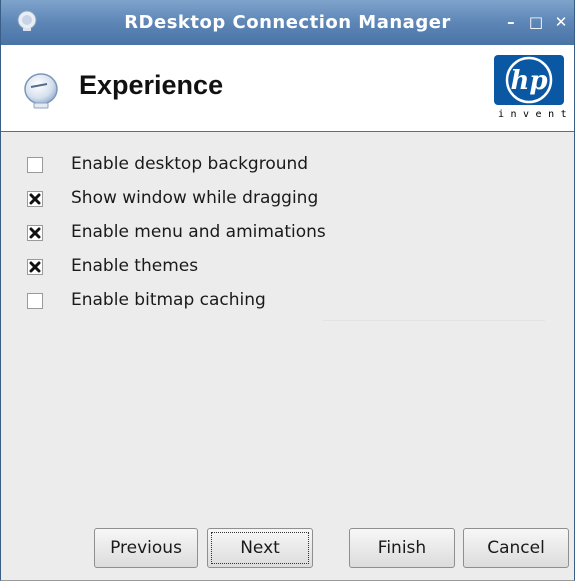 The width and height of the screenshot is (575, 581). I want to click on hp-tagline: invent, so click(536, 114).